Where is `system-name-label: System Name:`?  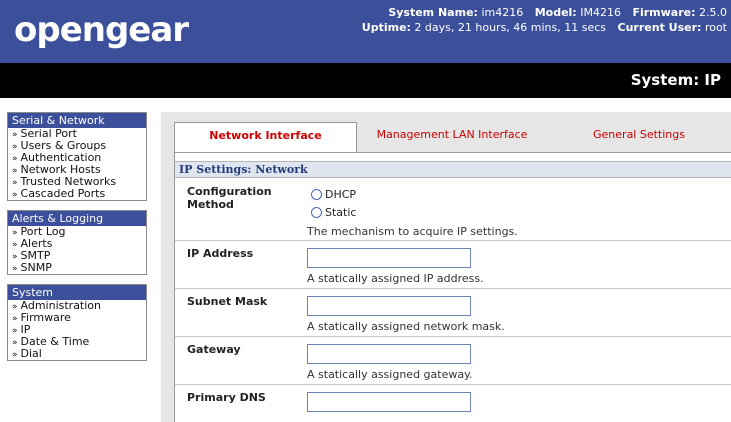
system-name-label: System Name: is located at coordinates (433, 12).